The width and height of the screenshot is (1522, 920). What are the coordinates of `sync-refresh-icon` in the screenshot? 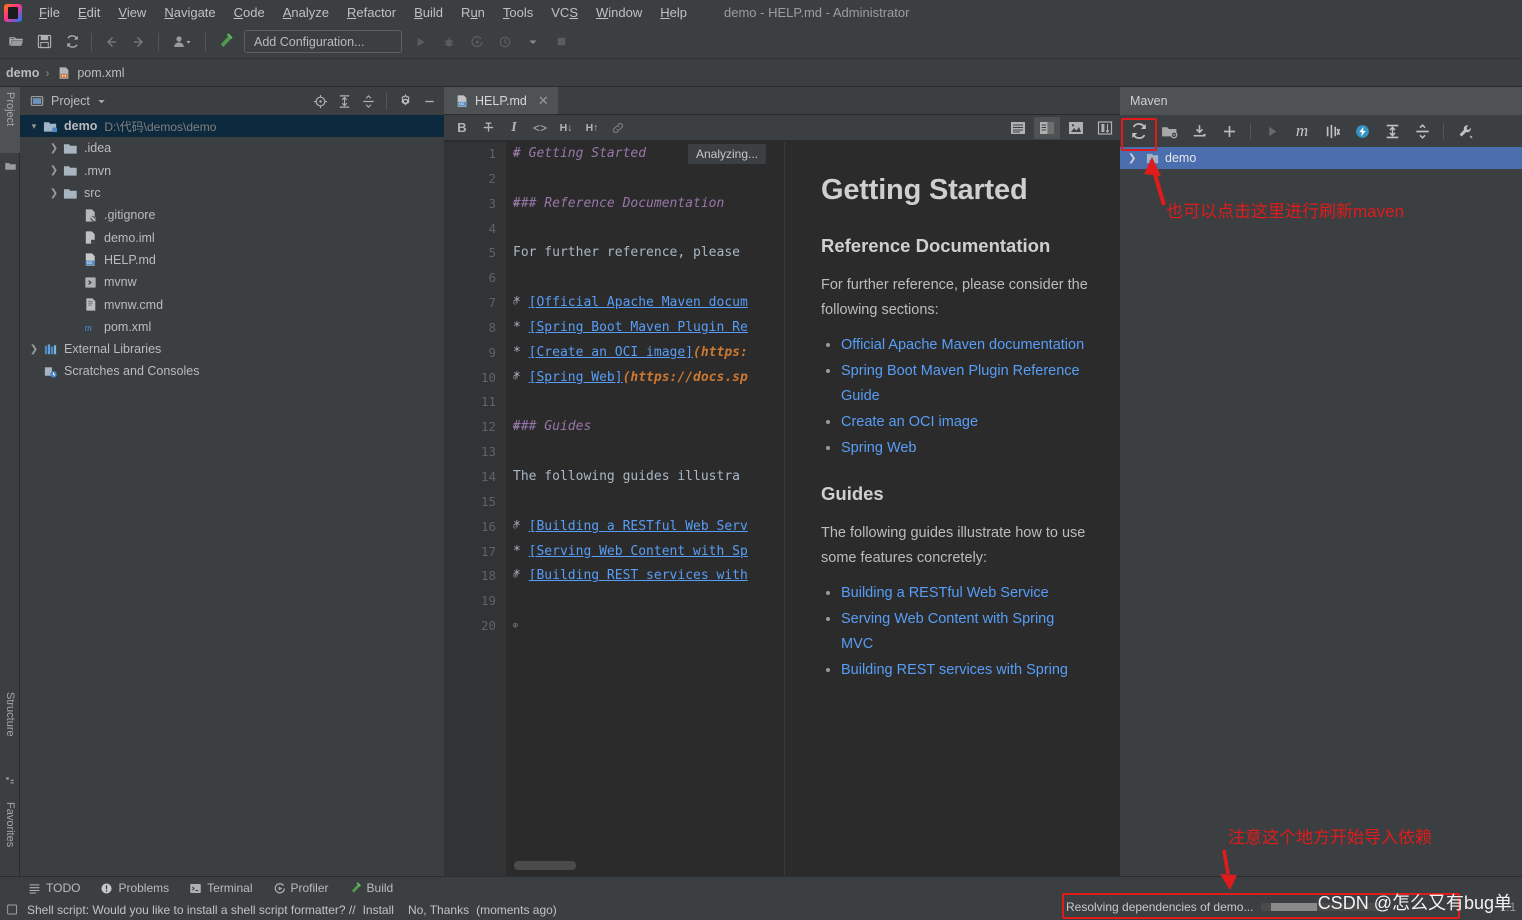 It's located at (72, 42).